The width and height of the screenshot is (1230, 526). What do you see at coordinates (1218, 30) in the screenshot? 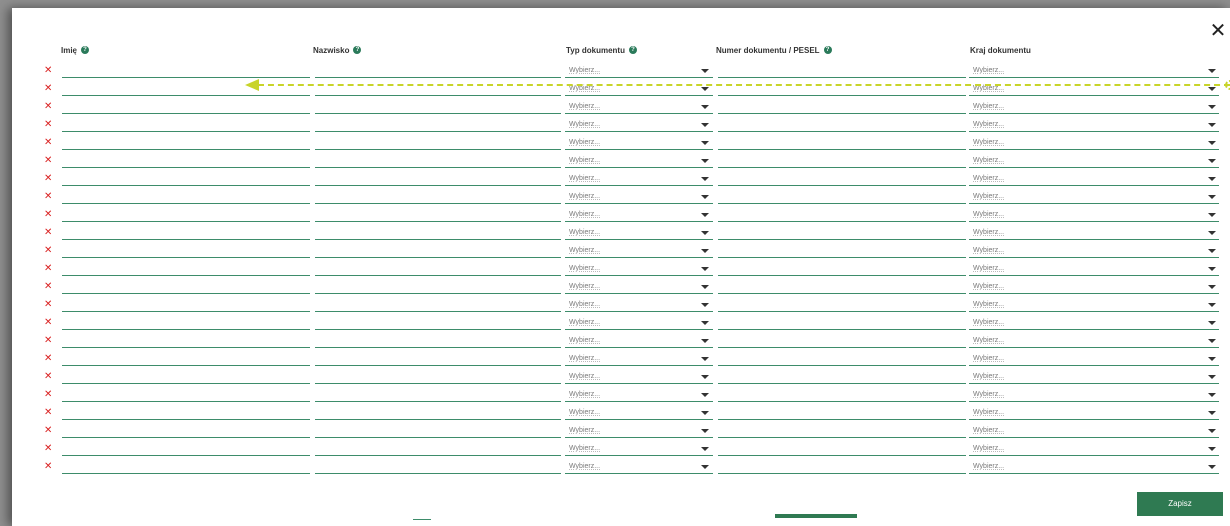
I see `close-icon: ✕` at bounding box center [1218, 30].